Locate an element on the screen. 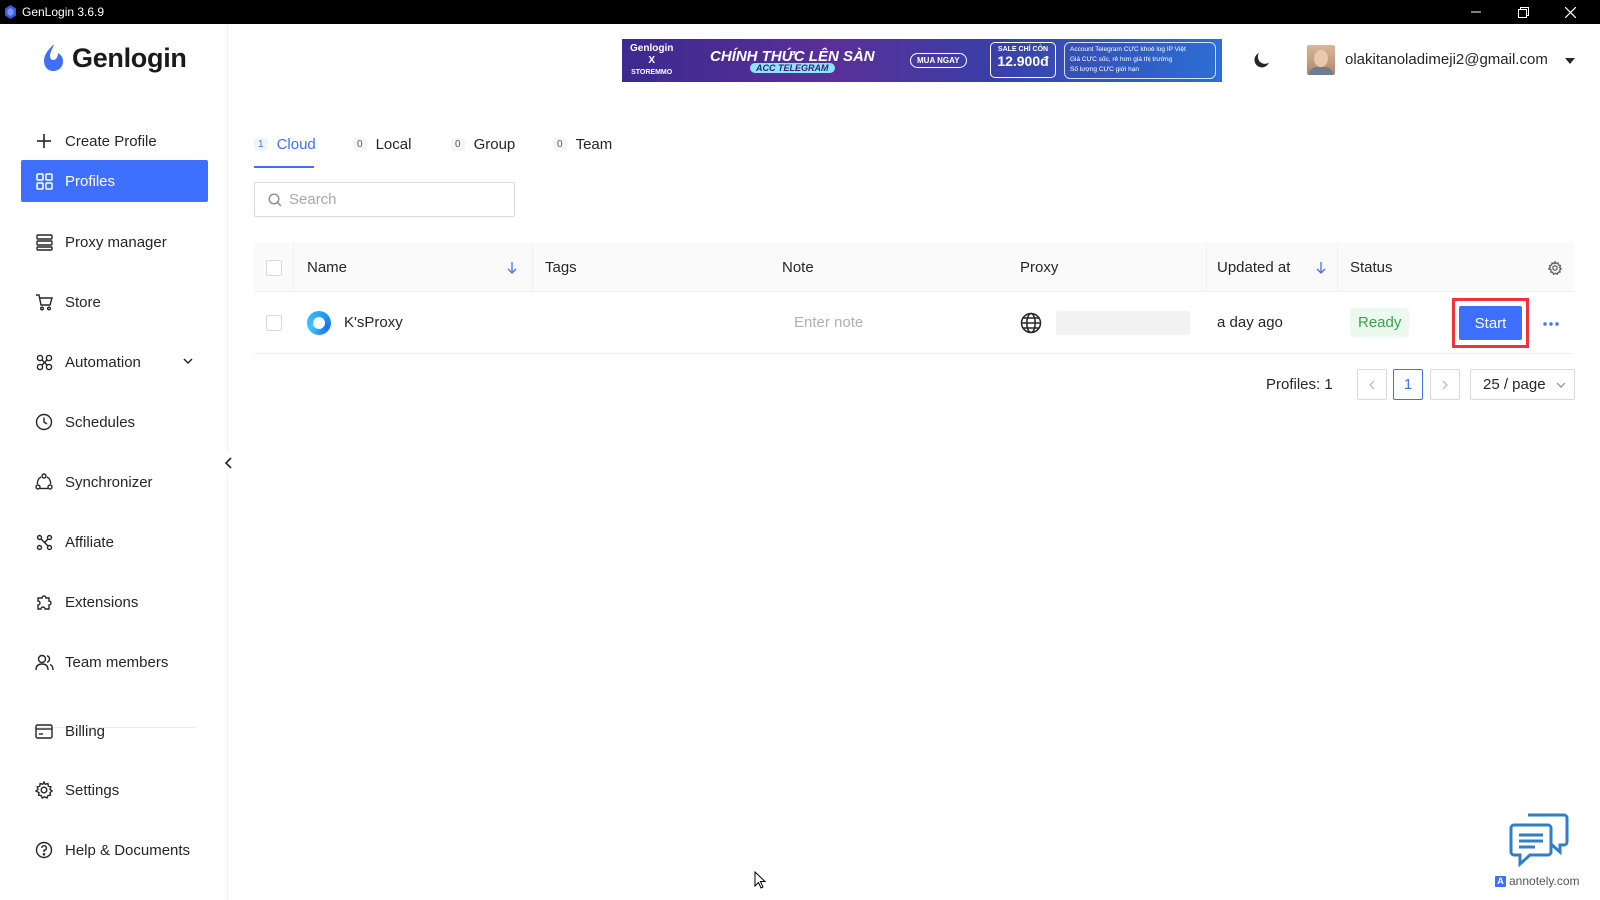 Image resolution: width=1600 pixels, height=900 pixels. sidebar-item-extensions: Extensions is located at coordinates (114, 602).